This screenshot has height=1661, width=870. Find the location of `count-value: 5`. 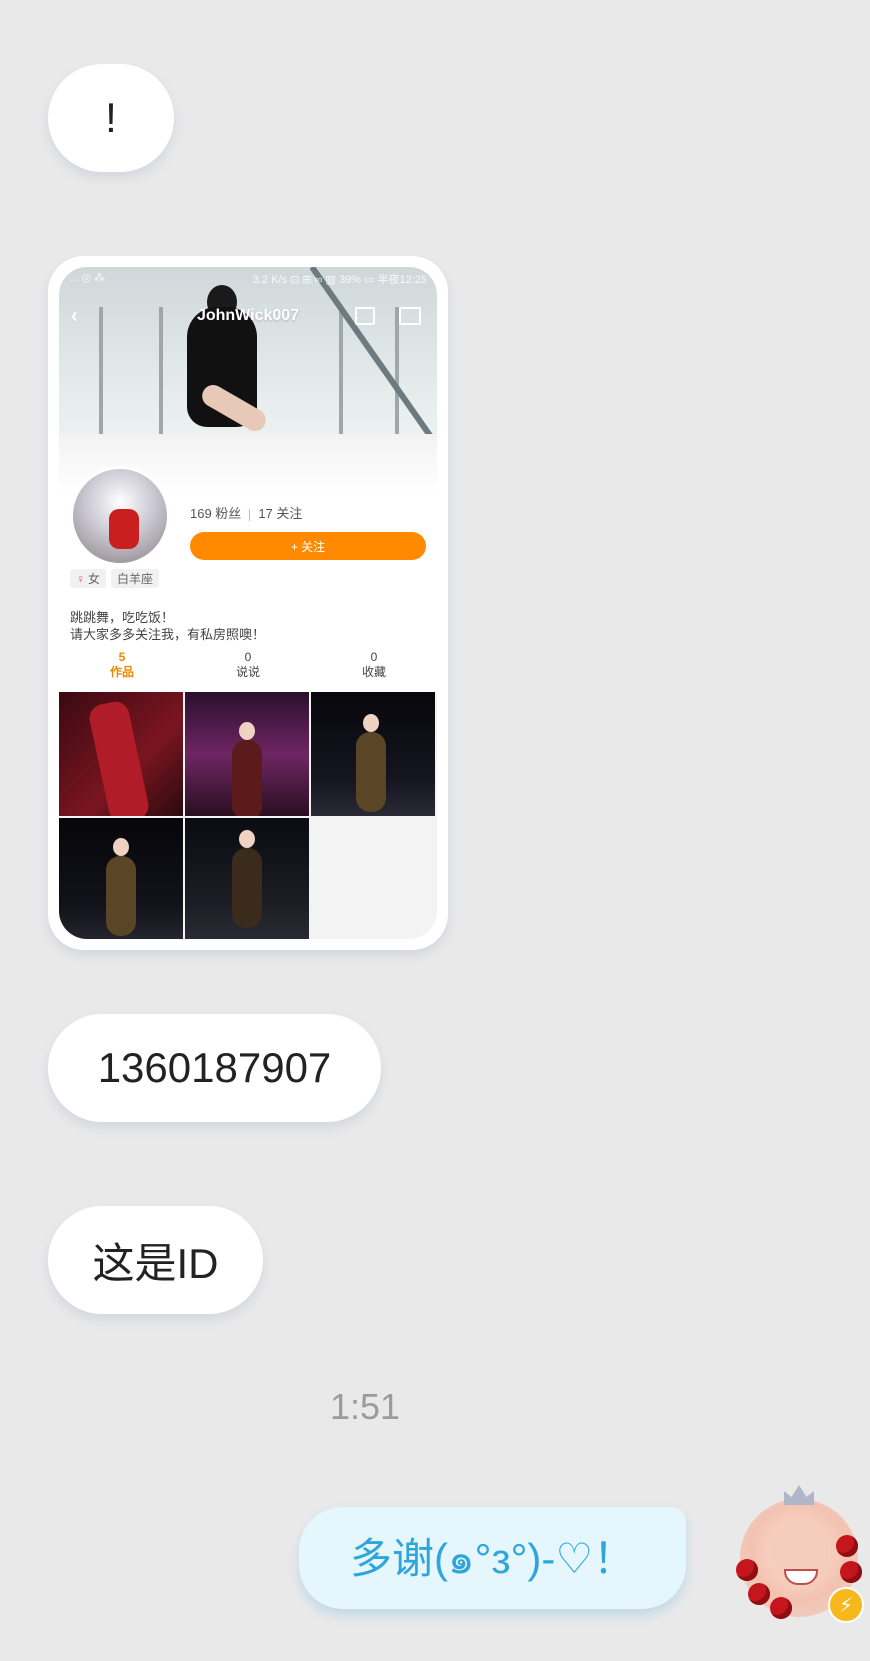

count-value: 5 is located at coordinates (122, 657).